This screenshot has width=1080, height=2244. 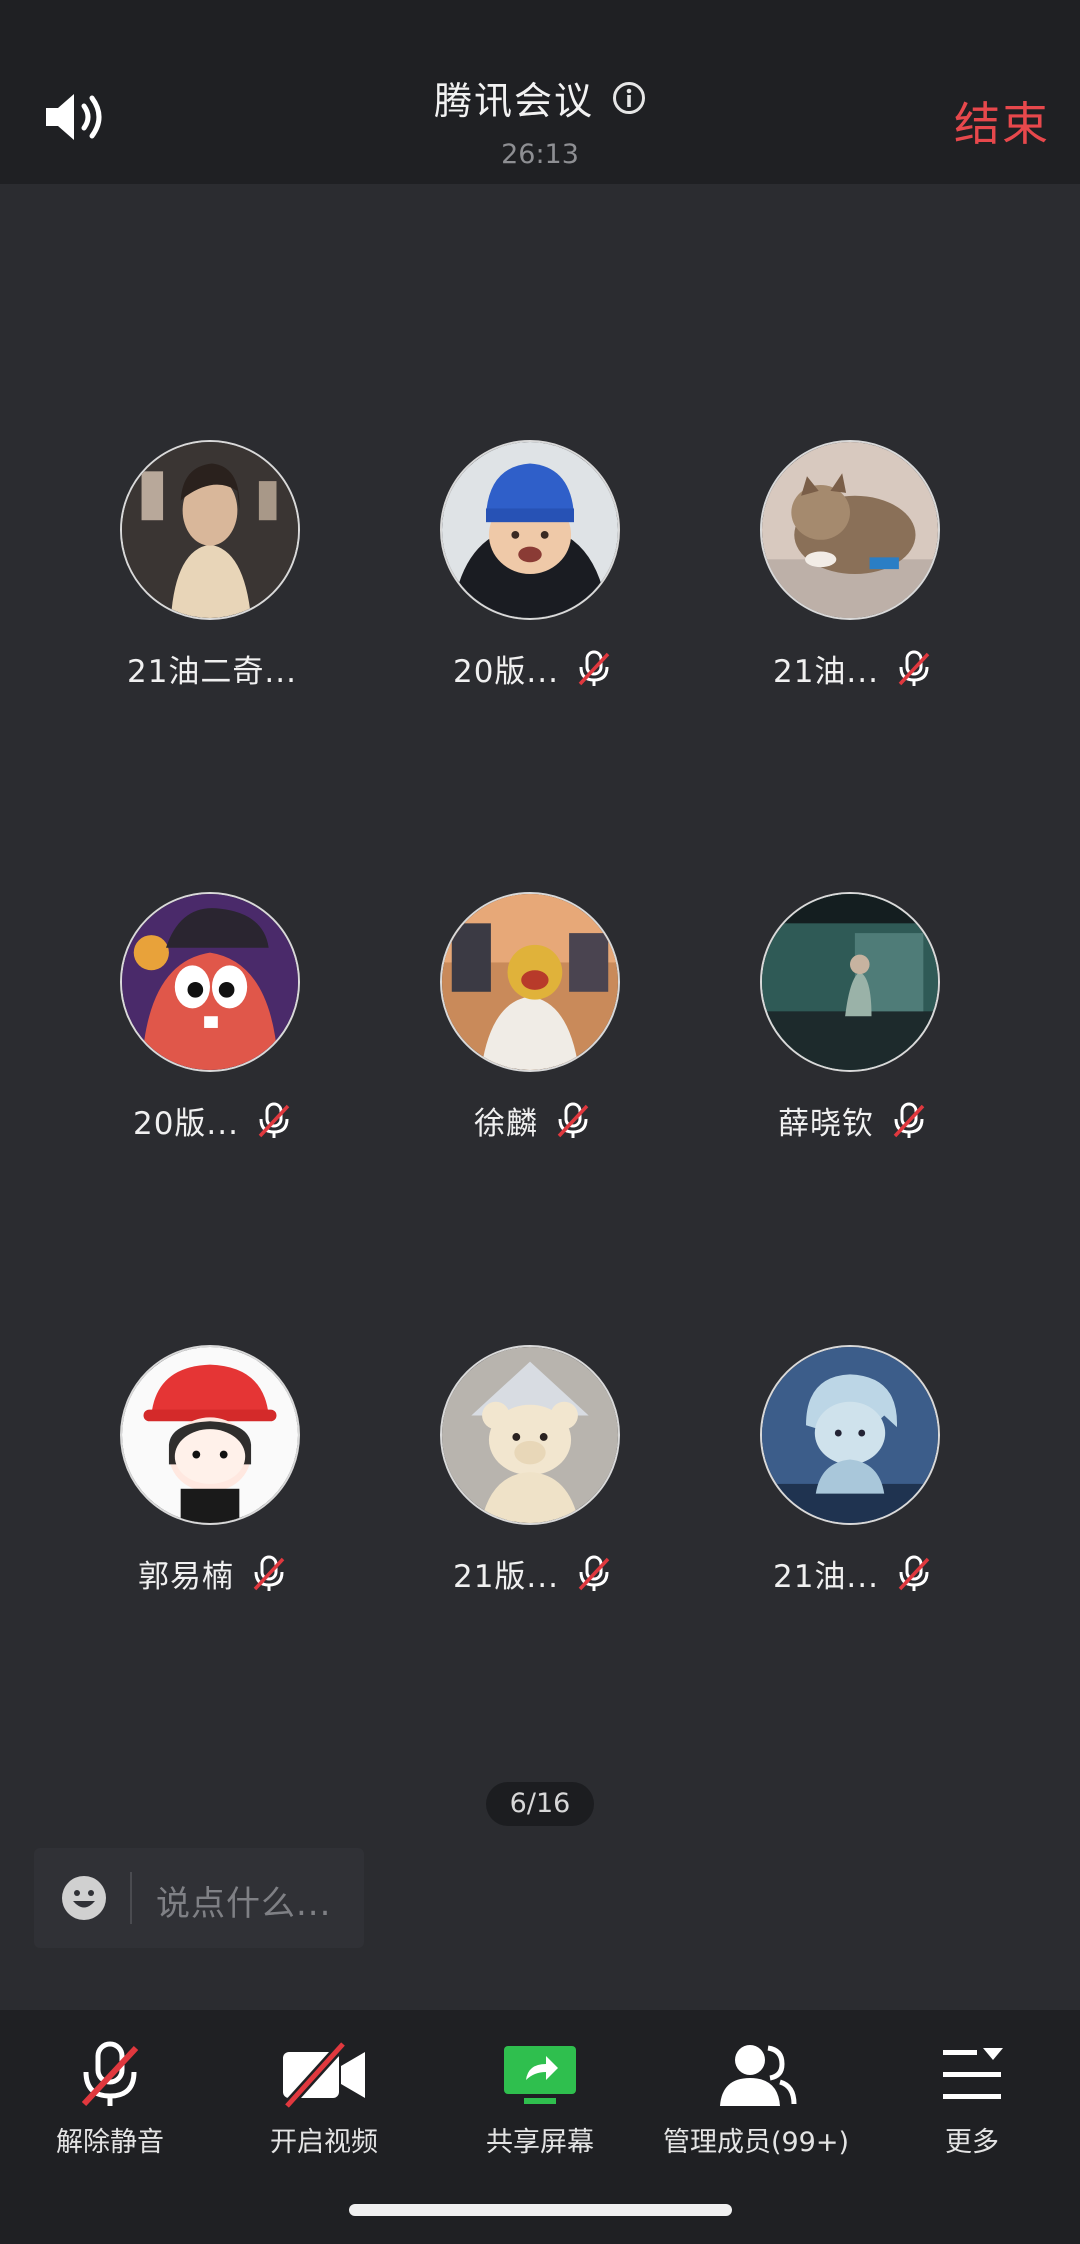 What do you see at coordinates (540, 2142) in the screenshot?
I see `share-screen-label: 共享屏幕` at bounding box center [540, 2142].